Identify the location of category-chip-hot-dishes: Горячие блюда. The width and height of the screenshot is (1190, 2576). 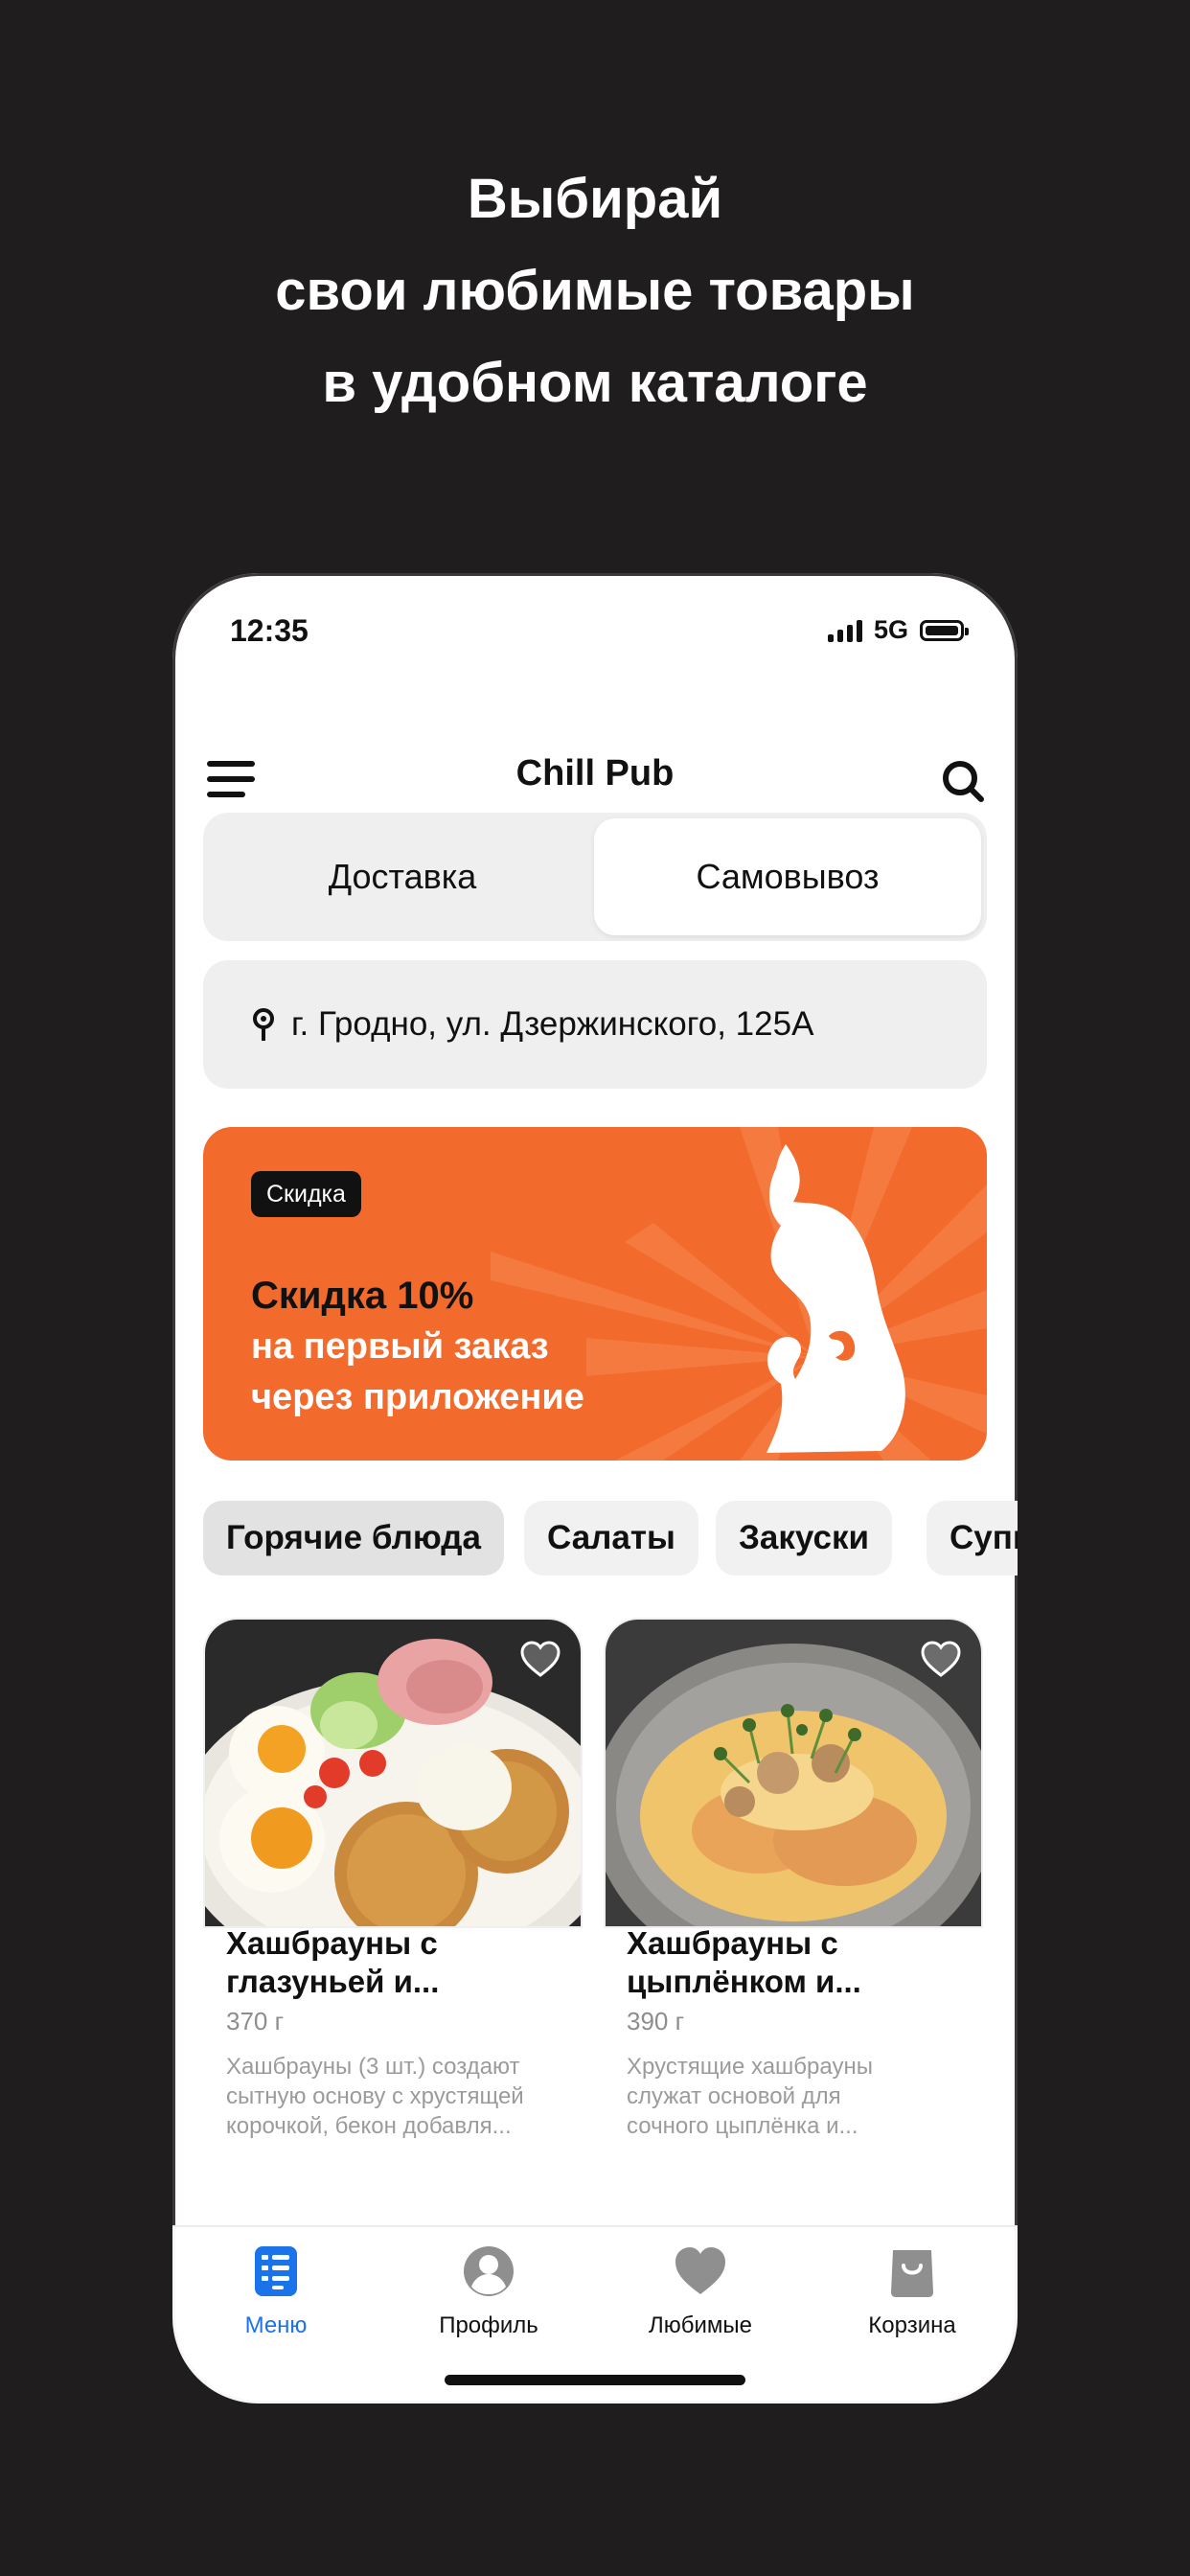
(354, 1538).